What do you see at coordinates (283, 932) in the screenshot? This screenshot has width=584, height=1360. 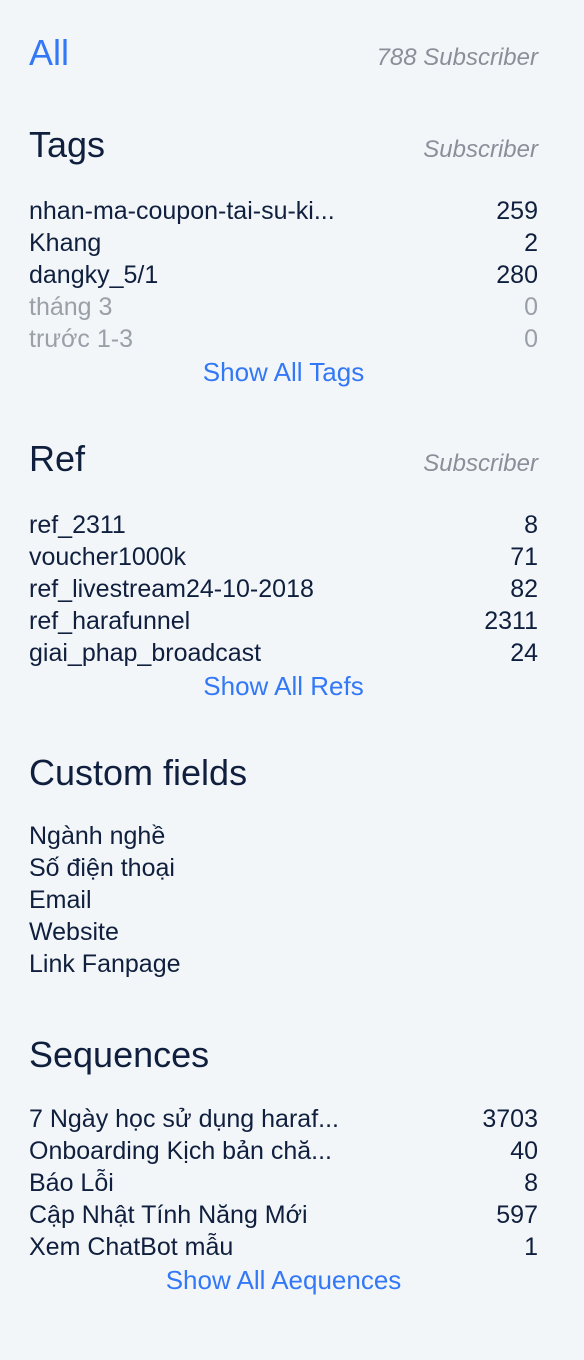 I see `custom-field-item: Website` at bounding box center [283, 932].